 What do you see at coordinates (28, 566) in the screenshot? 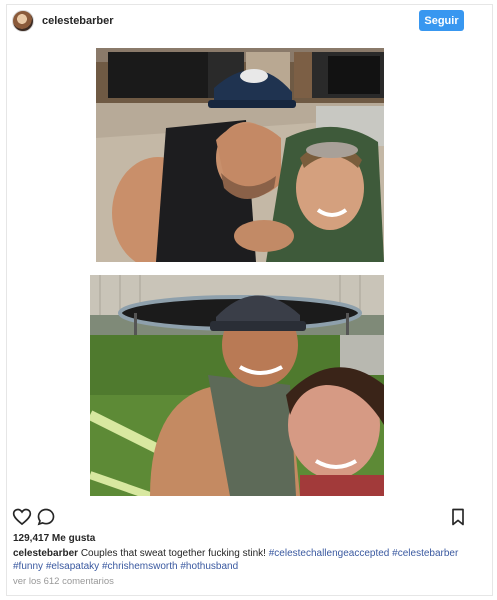
I see `hashtag-link: #funny` at bounding box center [28, 566].